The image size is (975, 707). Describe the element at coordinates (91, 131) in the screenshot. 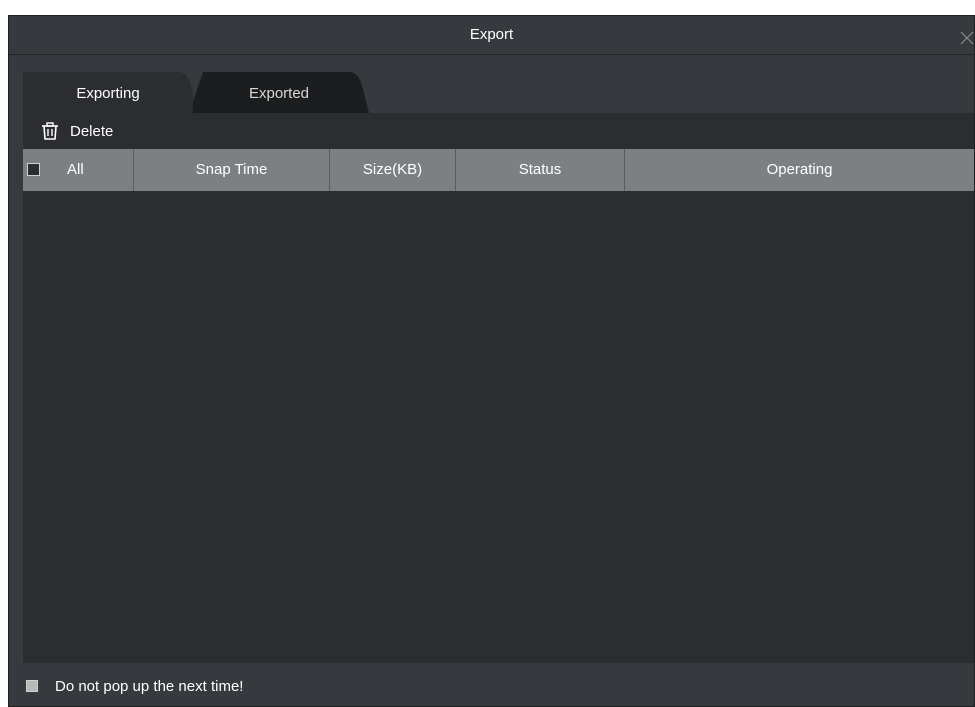

I see `delete-button: Delete` at that location.